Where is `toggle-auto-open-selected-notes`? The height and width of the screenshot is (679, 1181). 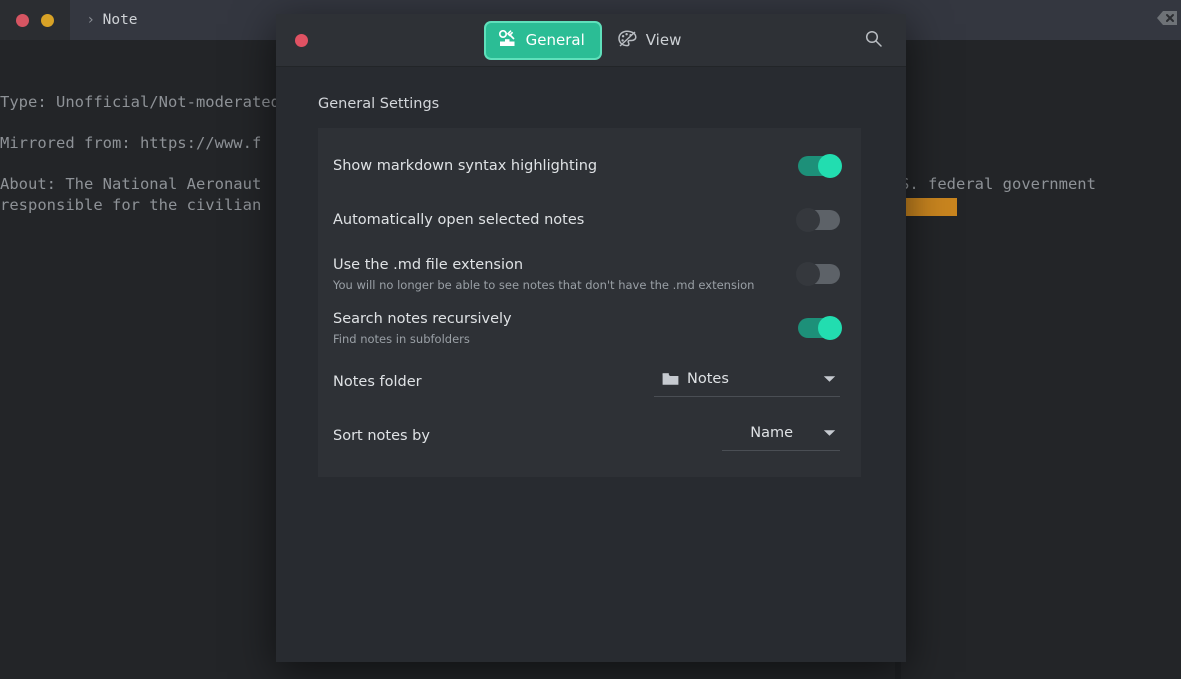 toggle-auto-open-selected-notes is located at coordinates (818, 220).